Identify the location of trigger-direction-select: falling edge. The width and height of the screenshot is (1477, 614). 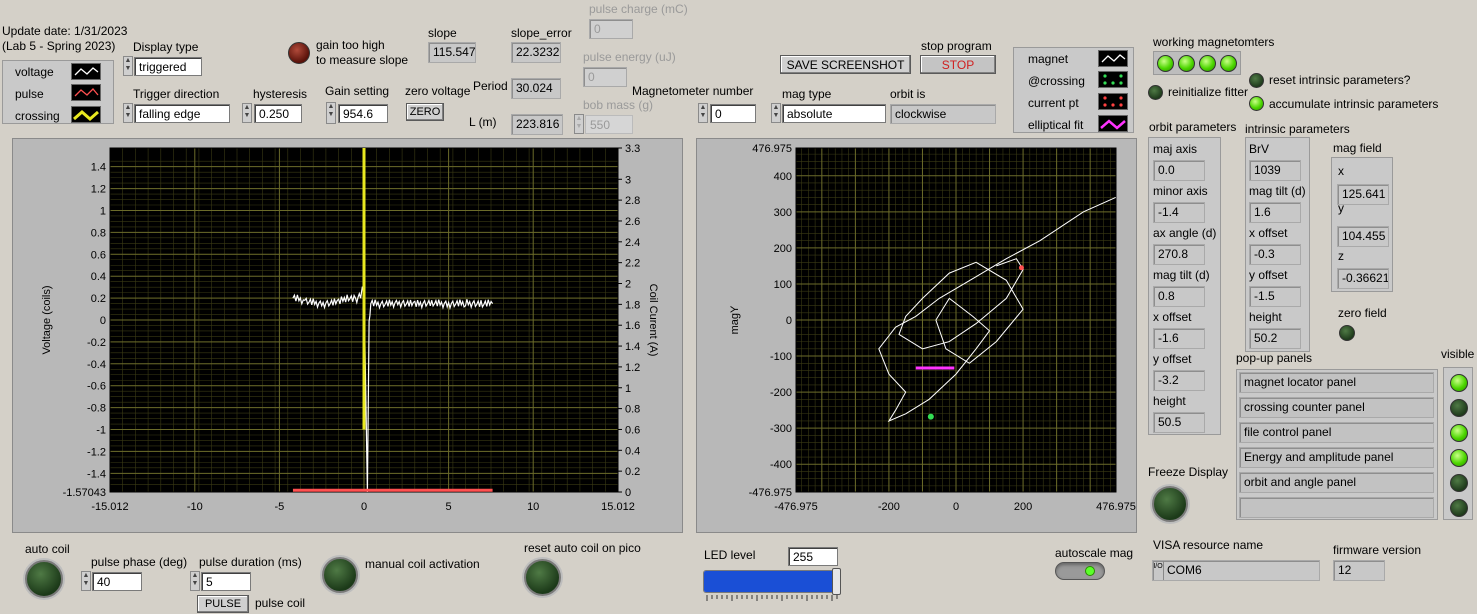
(182, 113).